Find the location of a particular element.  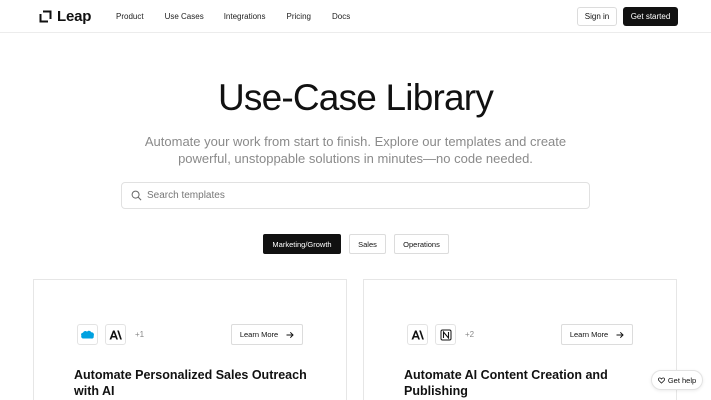

leap-logo-icon is located at coordinates (45, 16).